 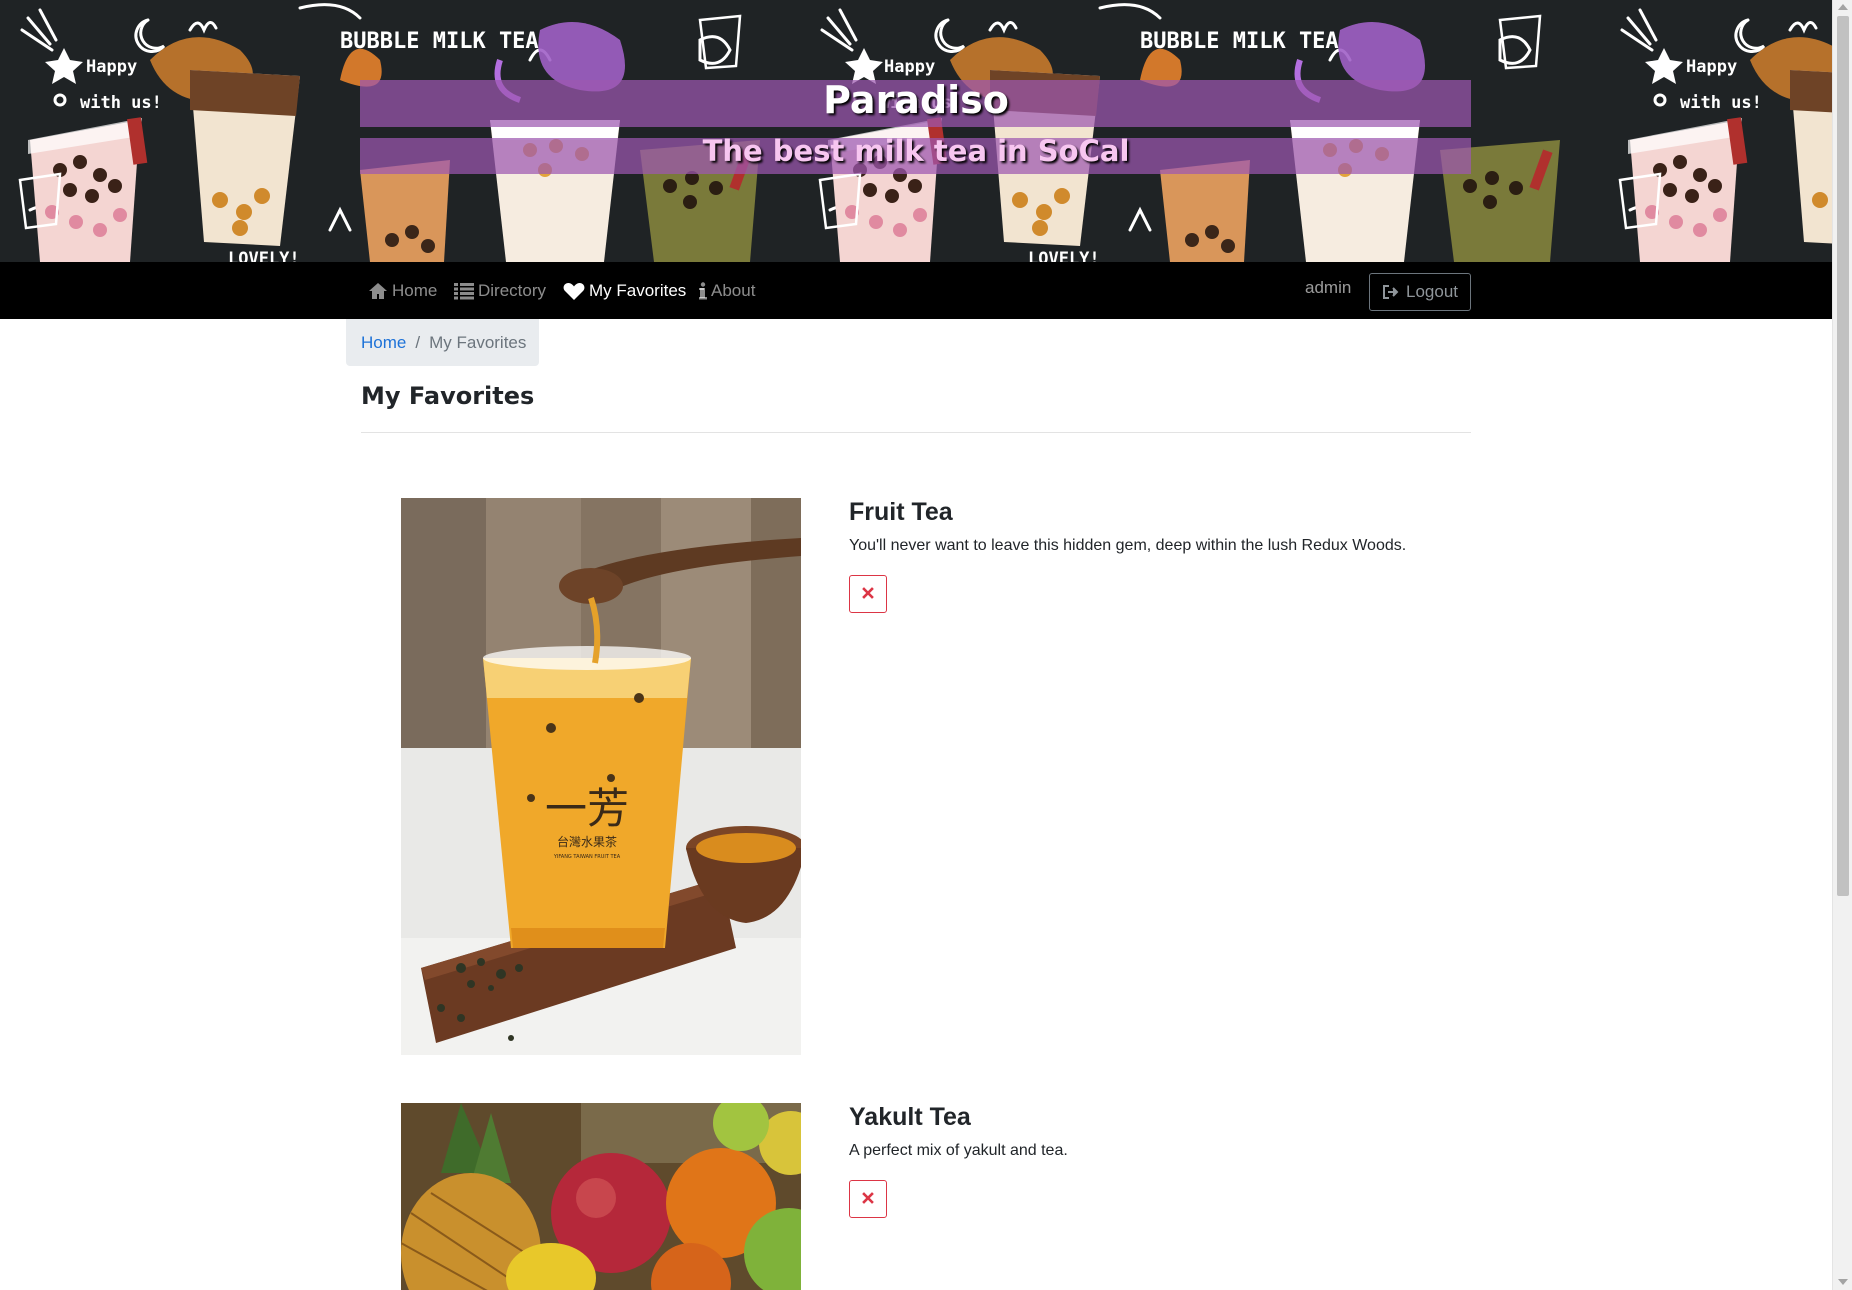 What do you see at coordinates (1432, 291) in the screenshot?
I see `logout-label: Logout` at bounding box center [1432, 291].